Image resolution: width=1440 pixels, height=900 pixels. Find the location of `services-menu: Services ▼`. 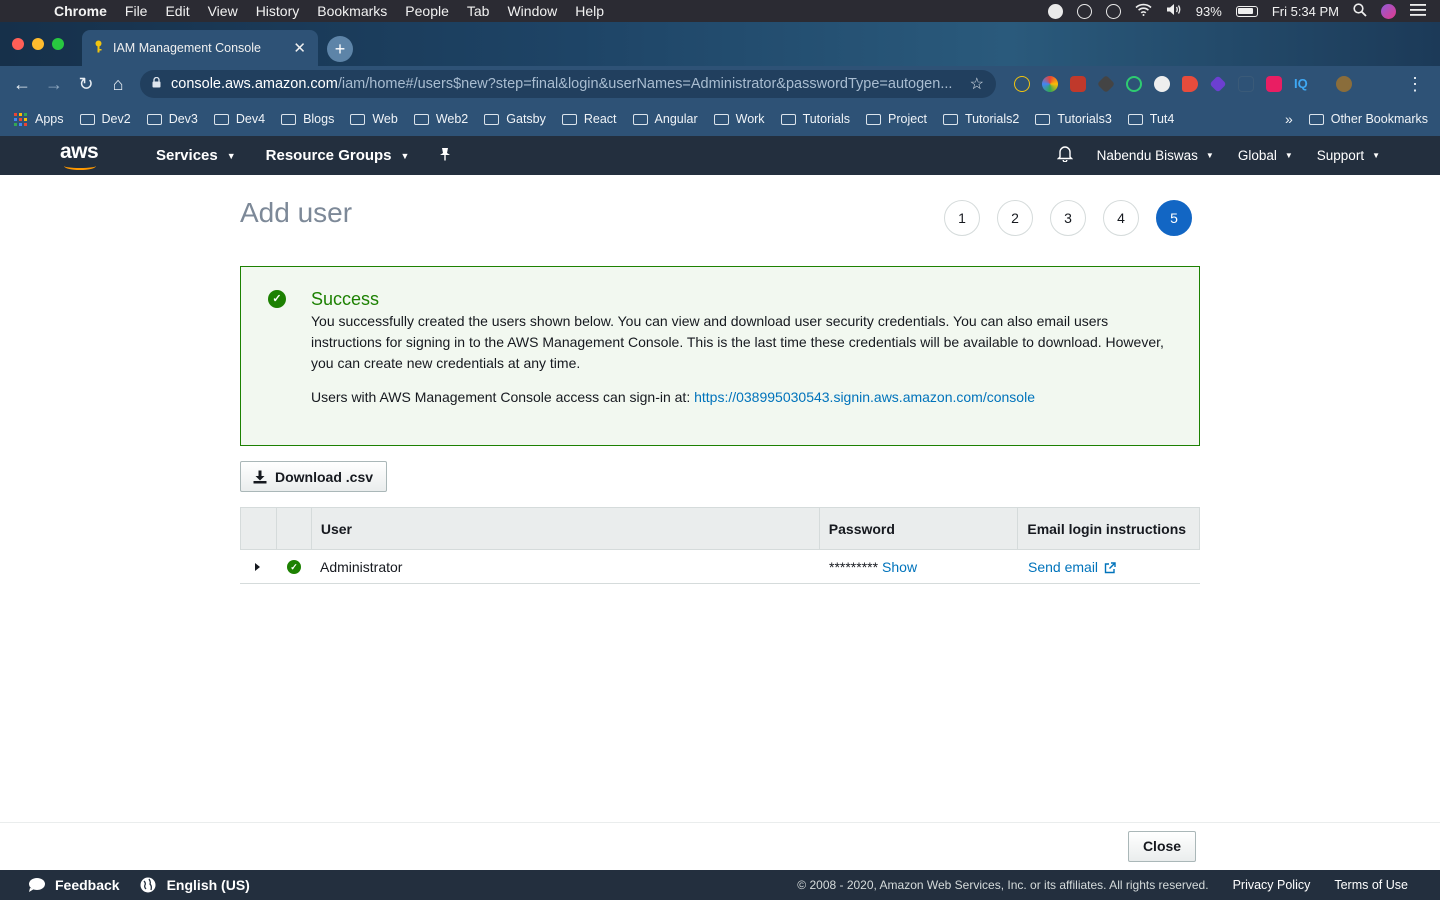

services-menu: Services ▼ is located at coordinates (196, 155).